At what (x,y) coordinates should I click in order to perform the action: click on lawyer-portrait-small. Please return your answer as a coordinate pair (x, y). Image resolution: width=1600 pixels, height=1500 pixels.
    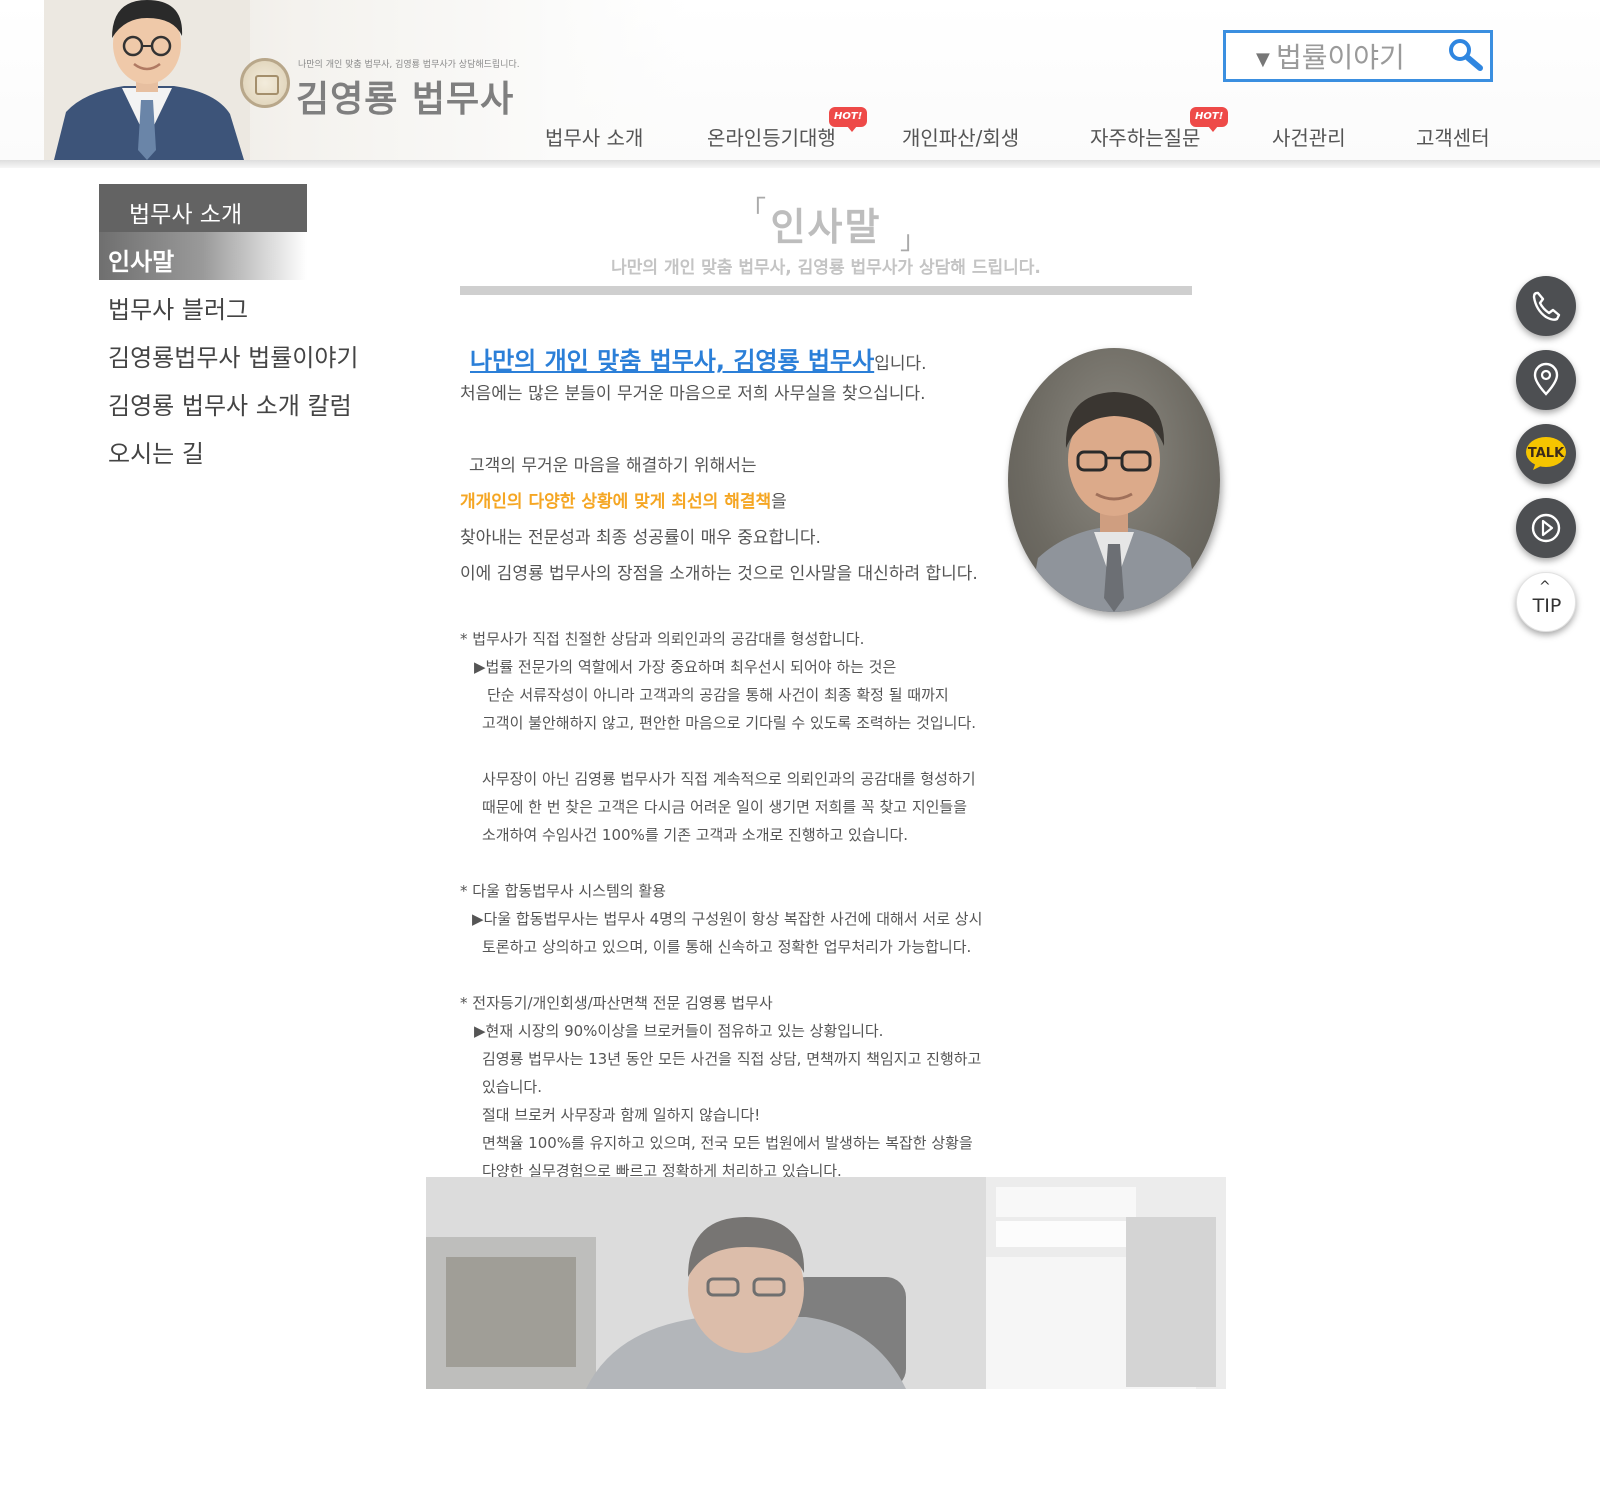
    Looking at the image, I should click on (147, 80).